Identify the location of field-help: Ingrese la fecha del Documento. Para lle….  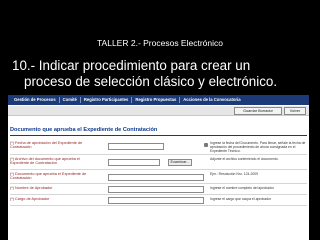
(258, 147).